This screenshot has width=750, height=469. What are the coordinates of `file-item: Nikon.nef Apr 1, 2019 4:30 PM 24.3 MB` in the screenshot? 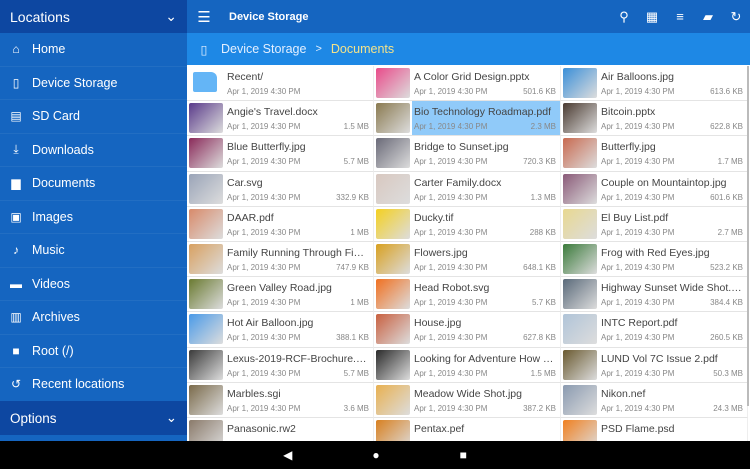 It's located at (654, 400).